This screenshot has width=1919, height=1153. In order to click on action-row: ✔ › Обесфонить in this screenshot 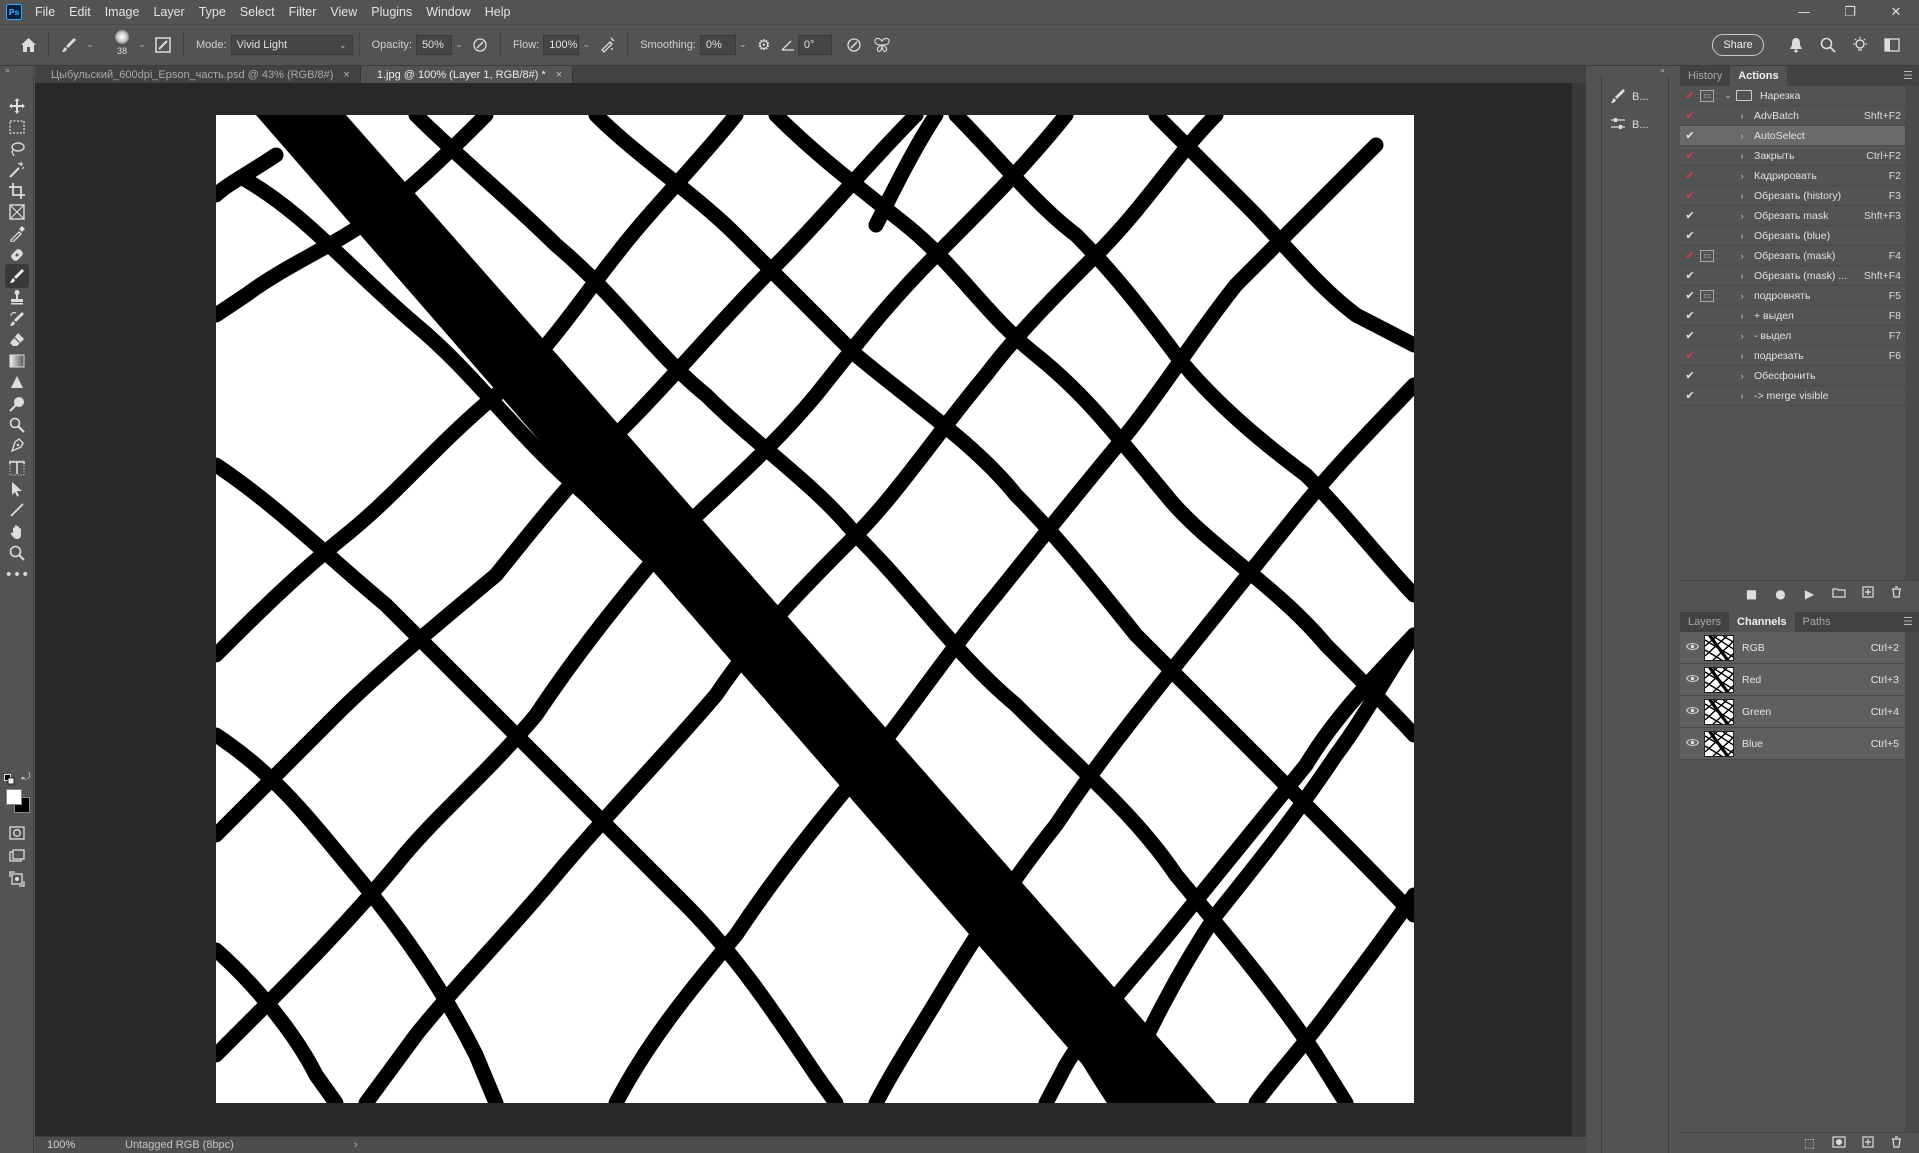, I will do `click(1792, 376)`.